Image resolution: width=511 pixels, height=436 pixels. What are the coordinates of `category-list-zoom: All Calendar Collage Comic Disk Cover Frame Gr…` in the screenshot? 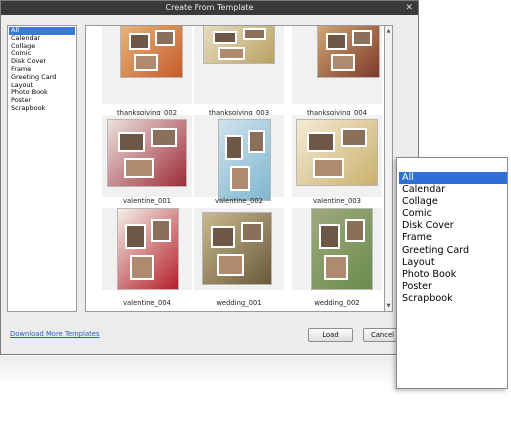 It's located at (452, 273).